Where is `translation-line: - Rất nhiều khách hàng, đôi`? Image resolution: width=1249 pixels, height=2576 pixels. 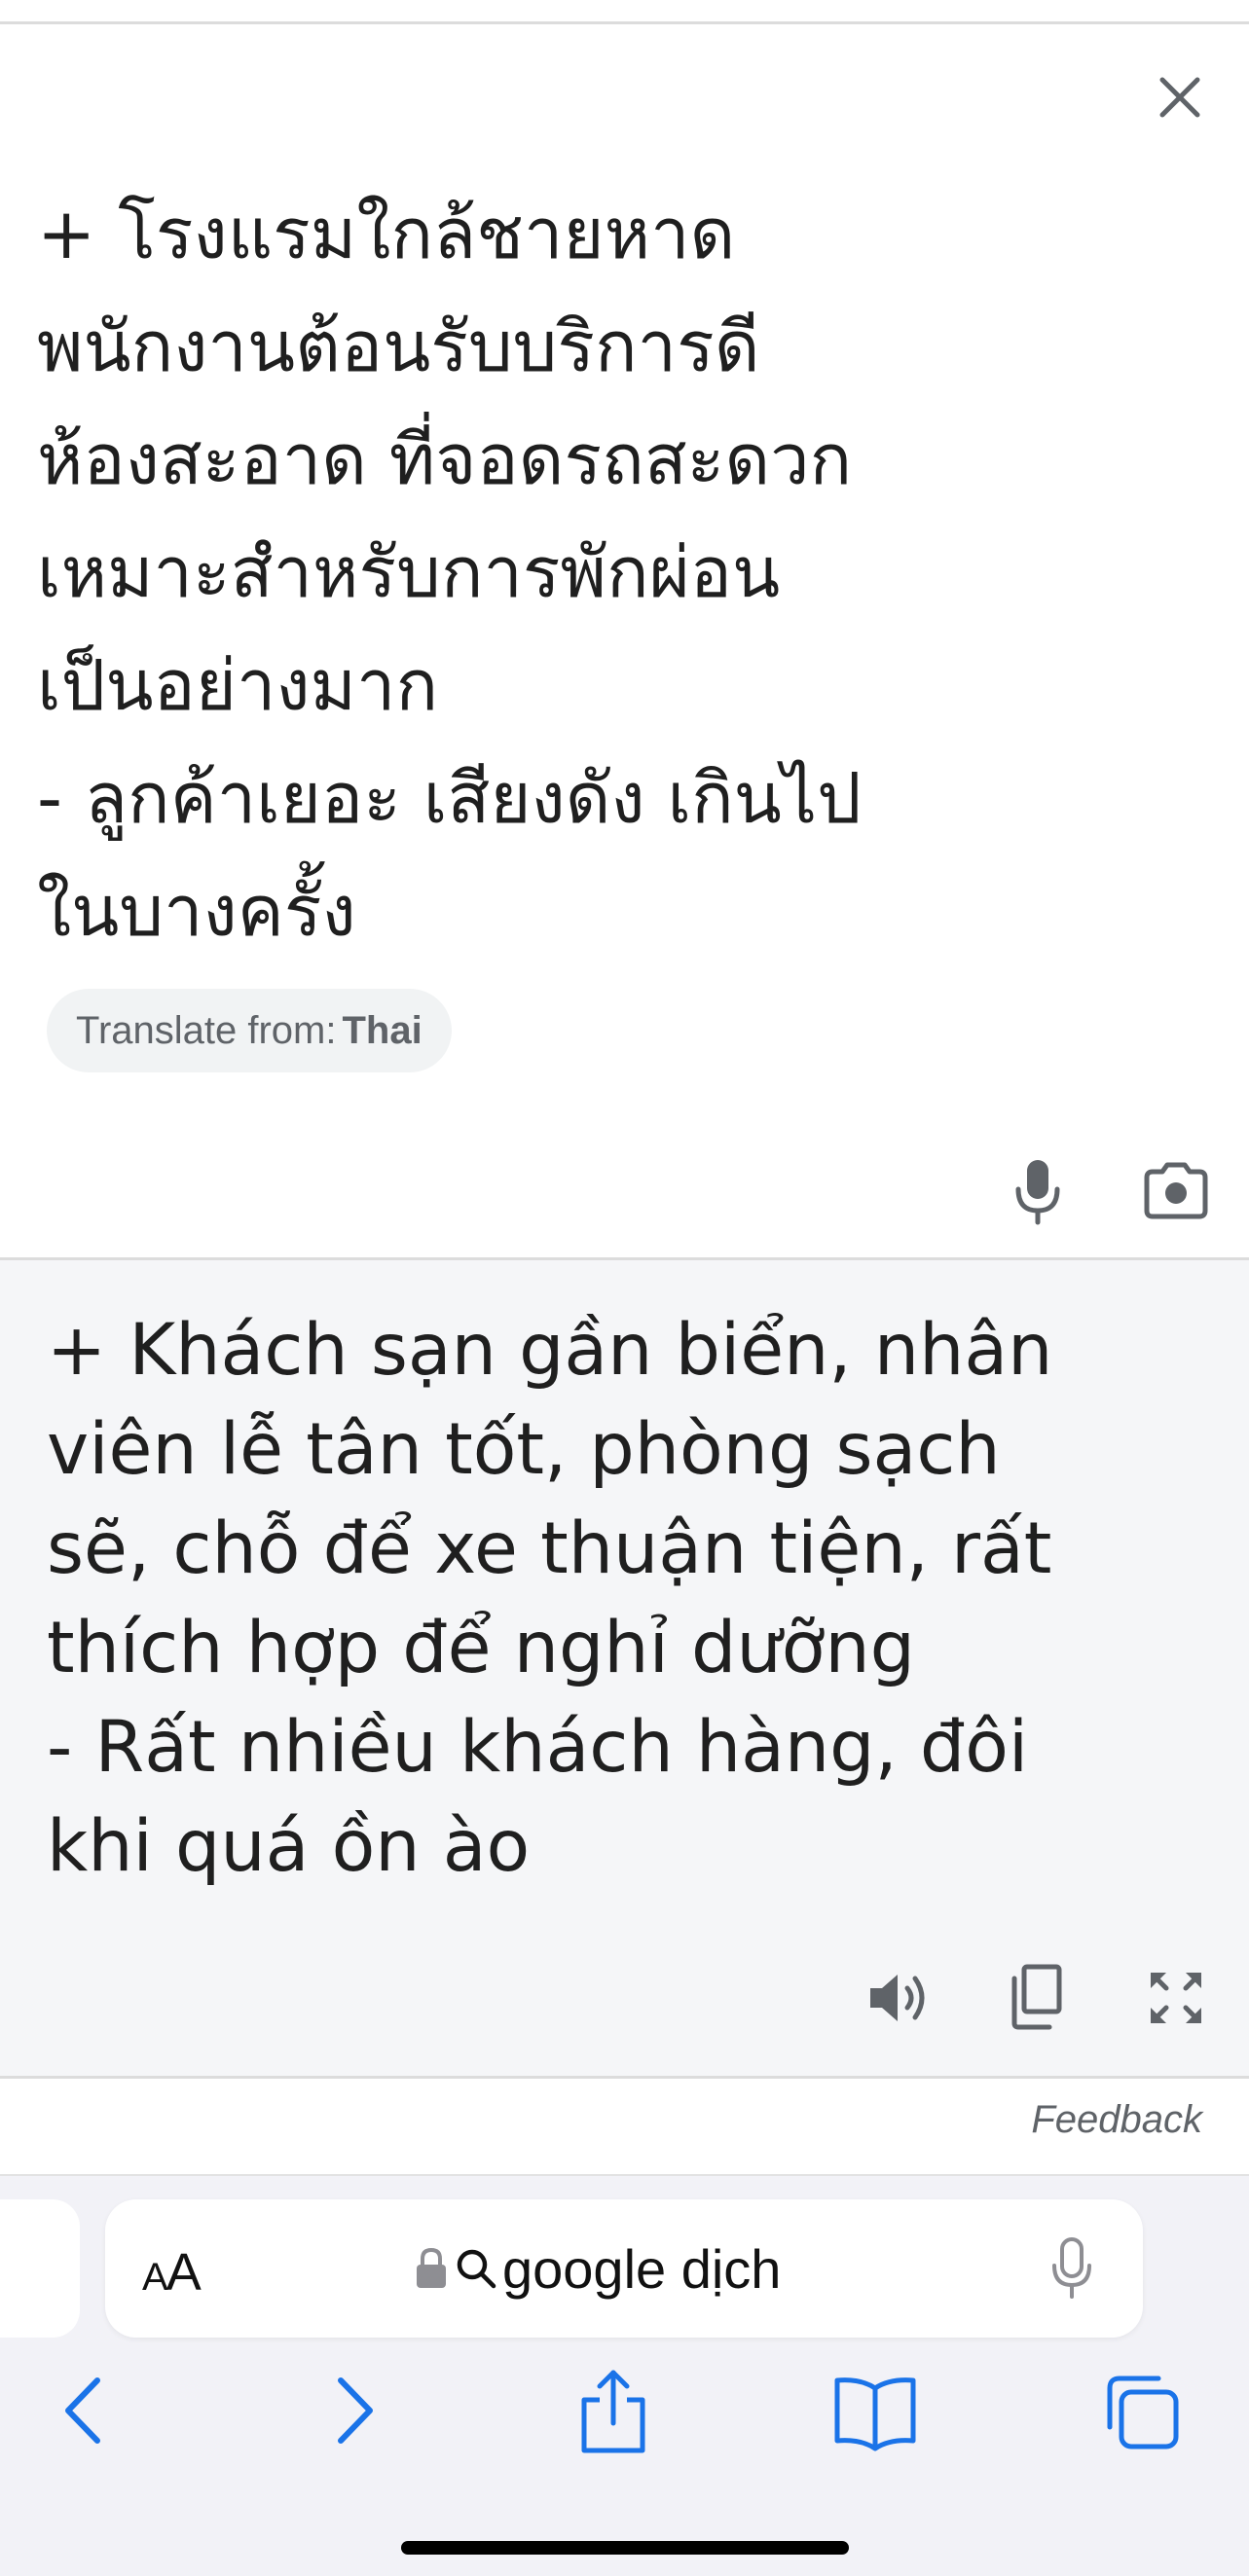 translation-line: - Rất nhiều khách hàng, đôi is located at coordinates (538, 1747).